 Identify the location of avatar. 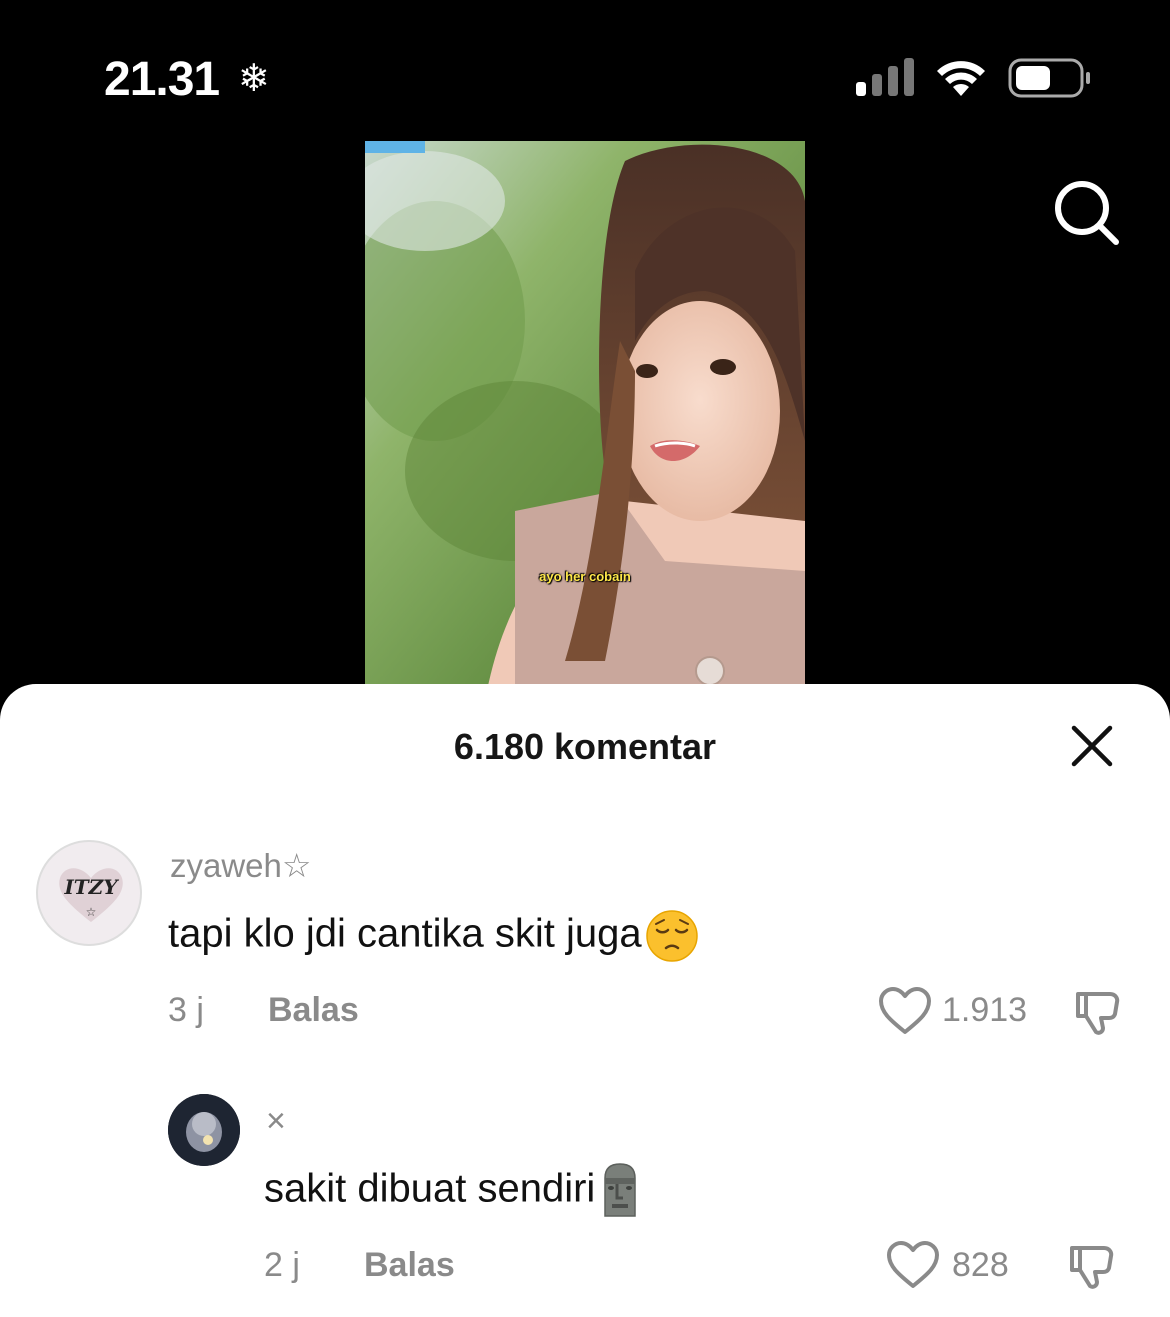
(204, 1130).